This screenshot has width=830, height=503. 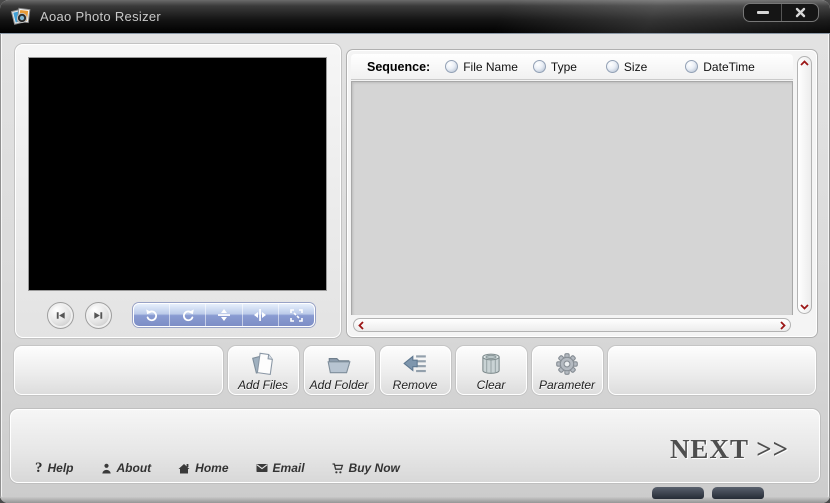 What do you see at coordinates (711, 370) in the screenshot?
I see `action-bar-right-spacer` at bounding box center [711, 370].